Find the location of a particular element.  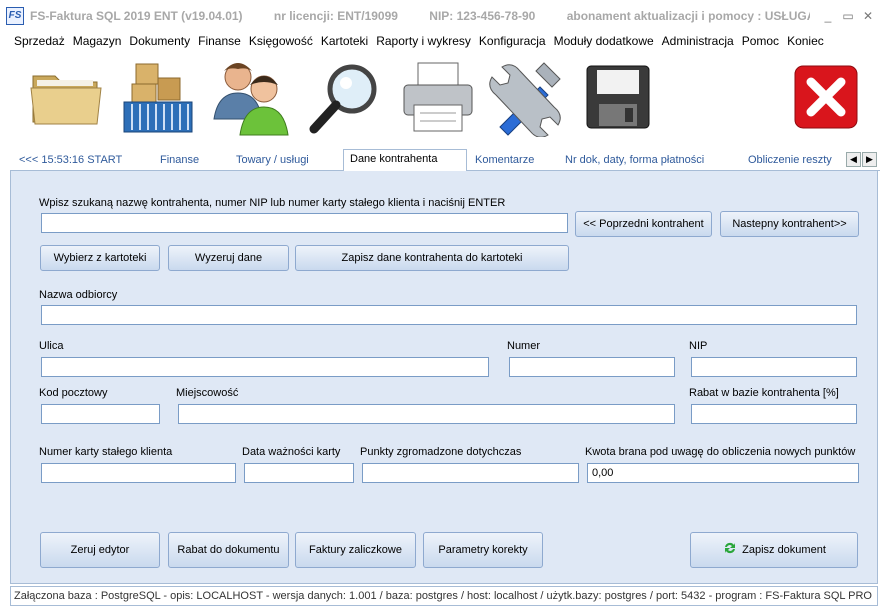

postal-code-label: Kod pocztowy is located at coordinates (73, 393).